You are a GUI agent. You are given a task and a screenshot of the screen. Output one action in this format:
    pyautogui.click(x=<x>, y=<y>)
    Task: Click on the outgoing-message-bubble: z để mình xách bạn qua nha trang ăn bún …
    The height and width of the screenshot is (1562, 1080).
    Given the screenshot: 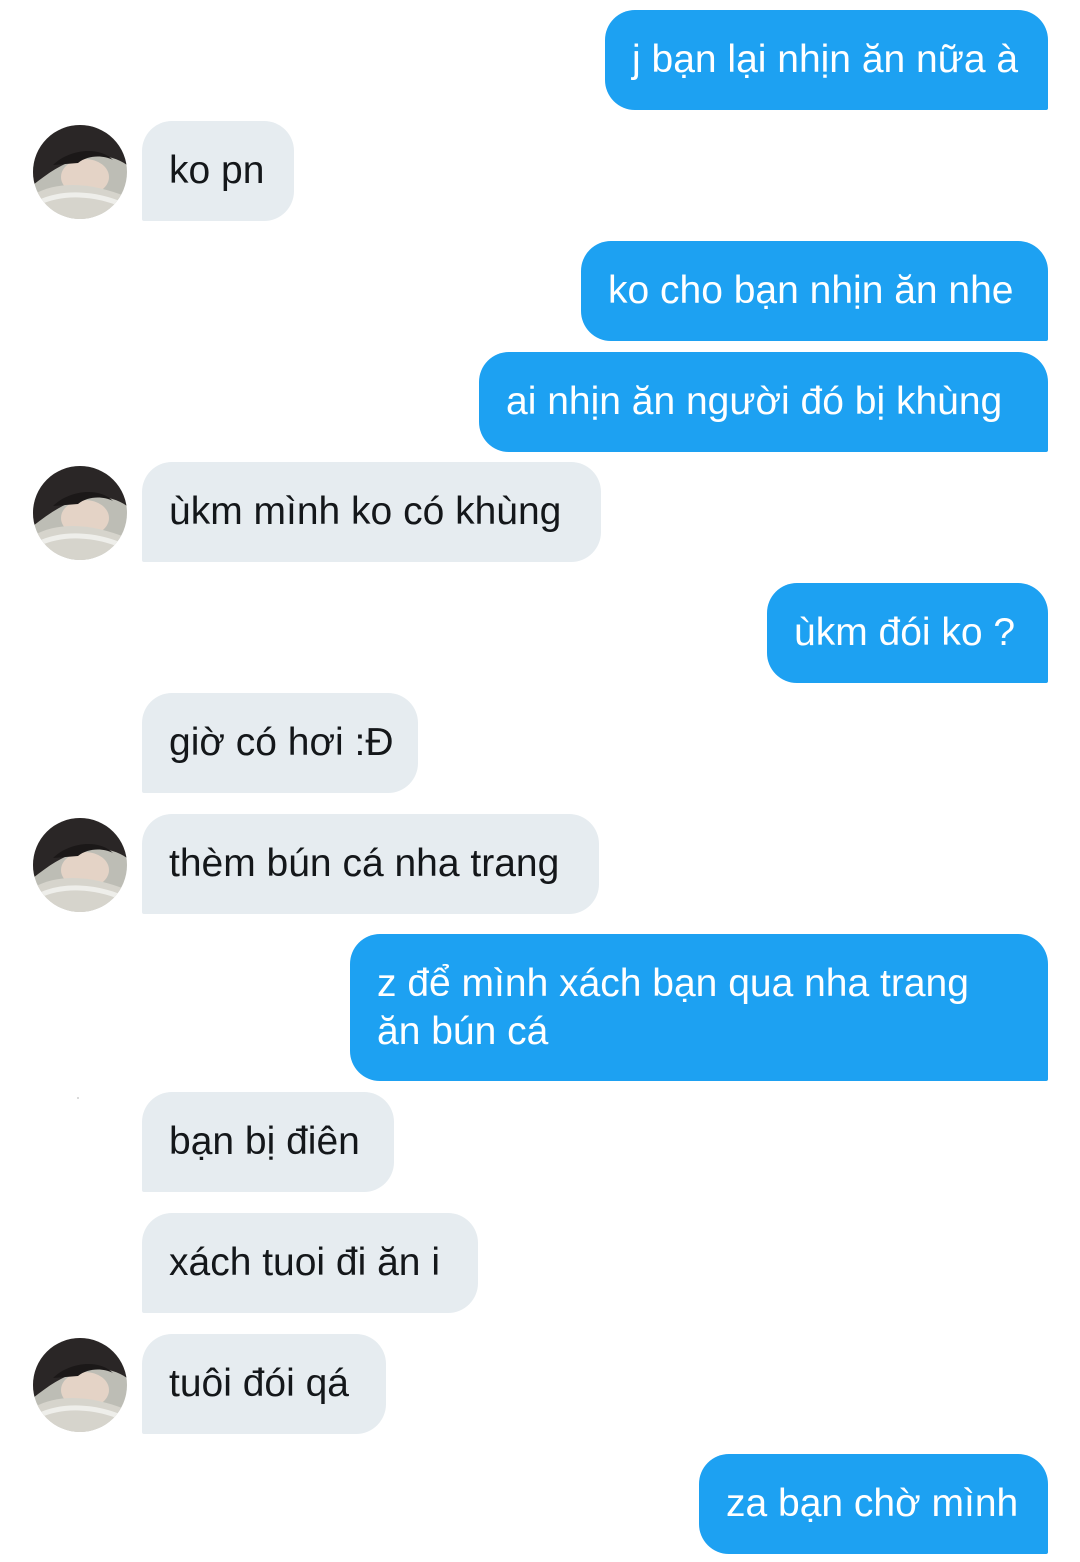 What is the action you would take?
    pyautogui.click(x=699, y=1007)
    